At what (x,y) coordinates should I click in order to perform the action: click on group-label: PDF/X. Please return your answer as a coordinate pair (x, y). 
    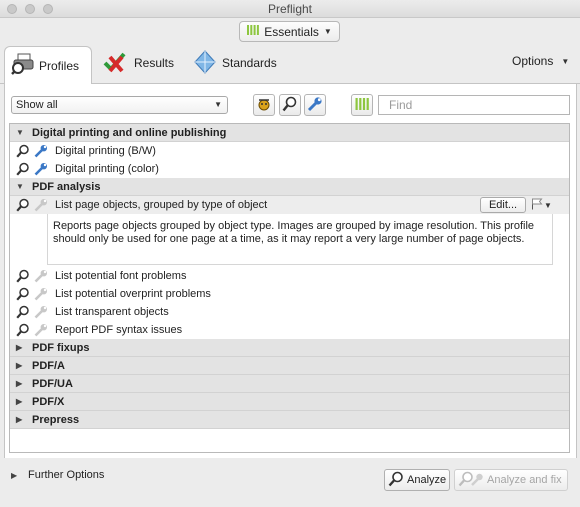
    Looking at the image, I should click on (48, 401).